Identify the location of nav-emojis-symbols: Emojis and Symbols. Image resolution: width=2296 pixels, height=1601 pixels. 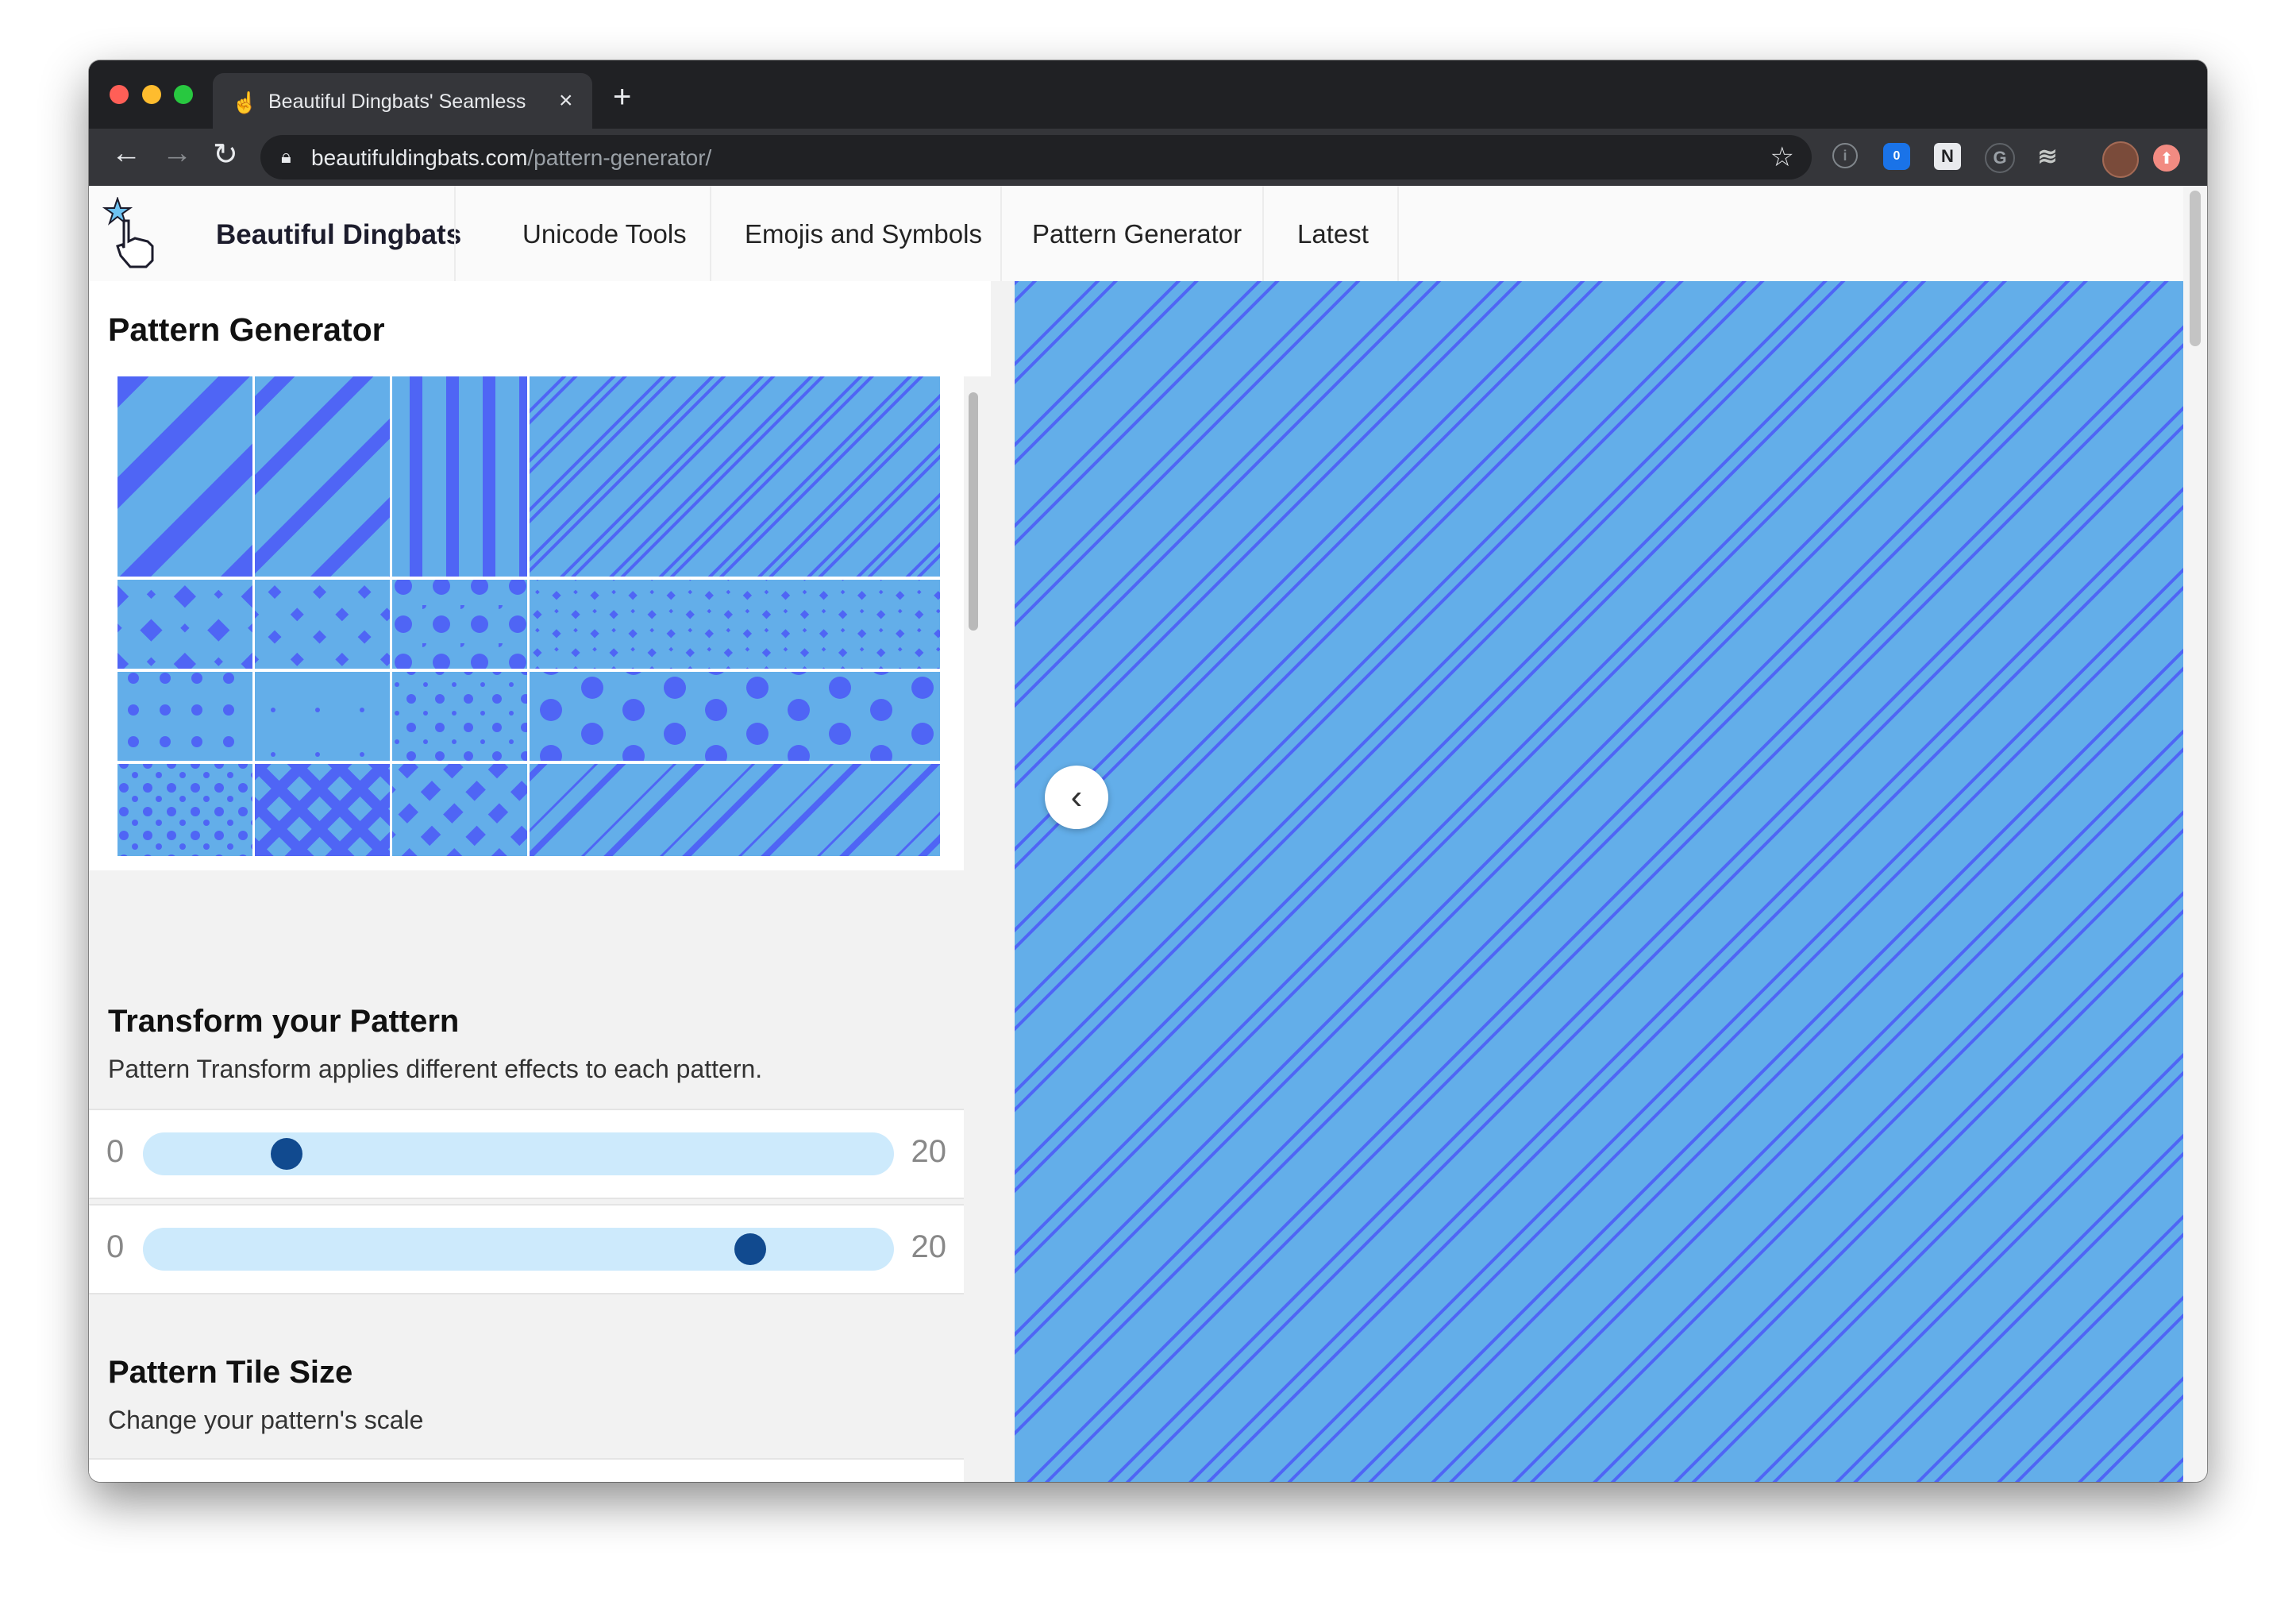
(863, 234).